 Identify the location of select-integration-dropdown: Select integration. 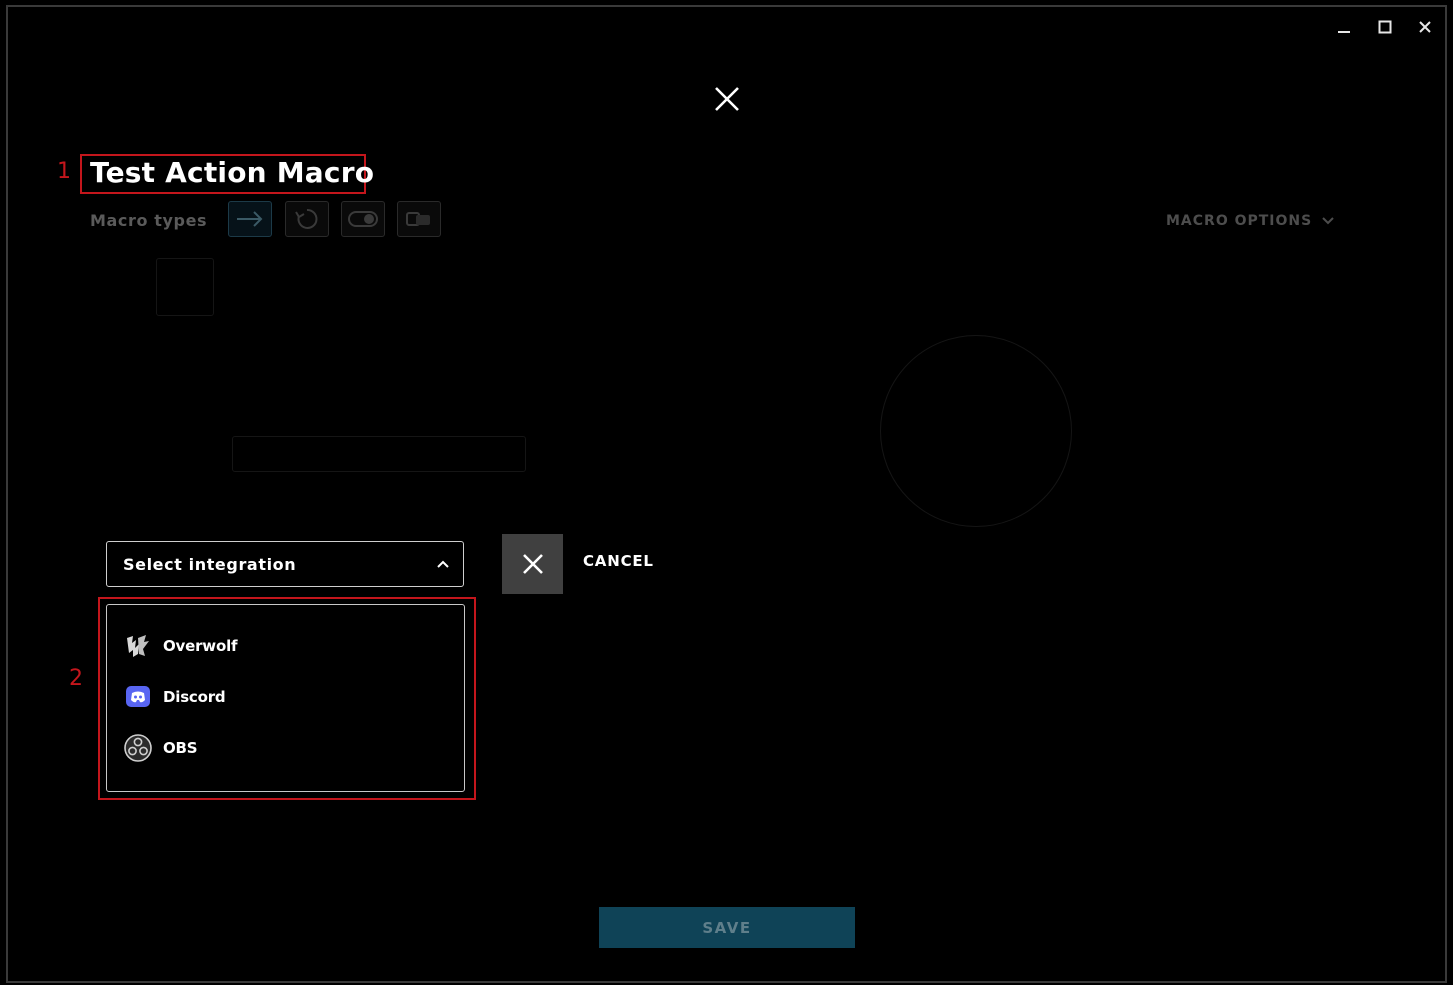
(285, 564).